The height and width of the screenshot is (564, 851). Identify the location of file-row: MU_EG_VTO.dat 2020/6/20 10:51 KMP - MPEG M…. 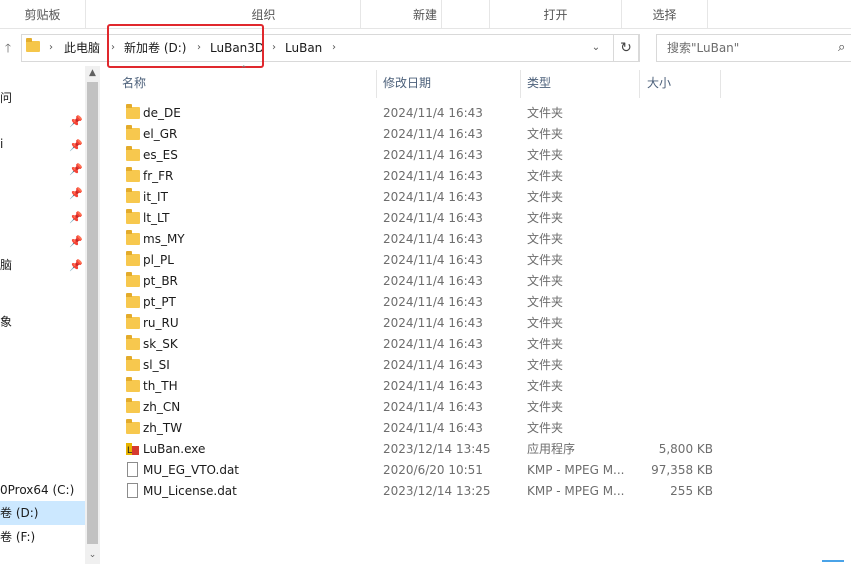
(420, 470).